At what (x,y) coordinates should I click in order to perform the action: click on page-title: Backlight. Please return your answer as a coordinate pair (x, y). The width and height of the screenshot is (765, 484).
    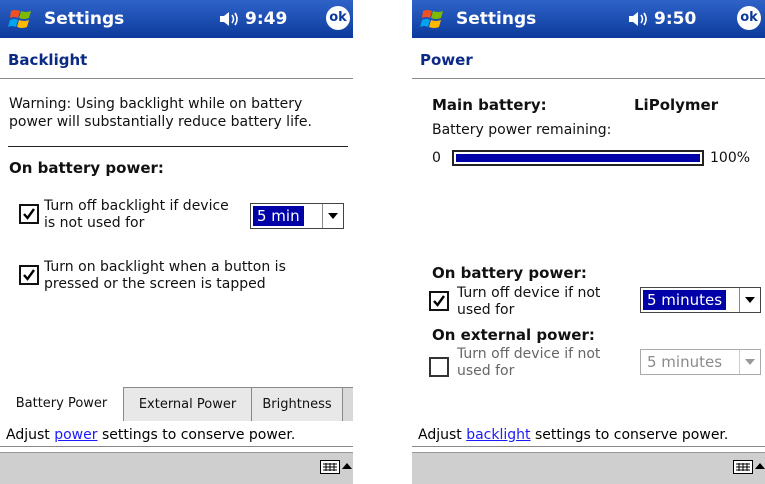
    Looking at the image, I should click on (48, 60).